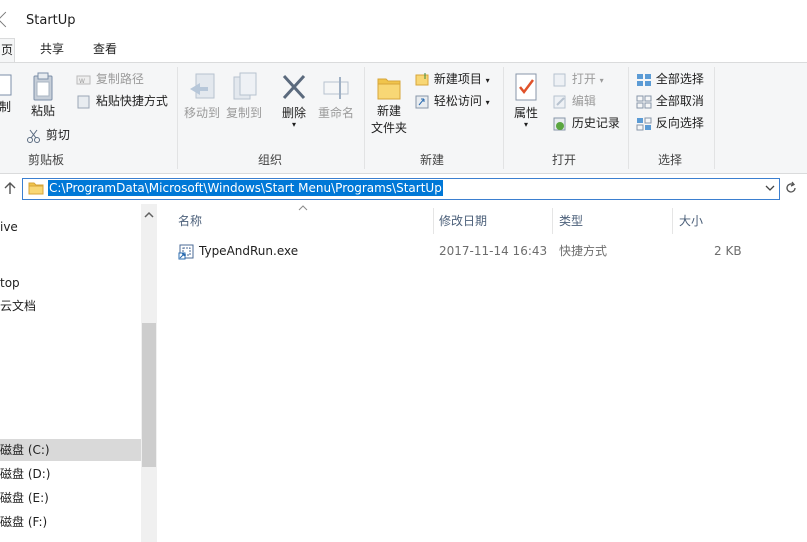 The image size is (807, 542). What do you see at coordinates (644, 123) in the screenshot?
I see `invert-selection-icon` at bounding box center [644, 123].